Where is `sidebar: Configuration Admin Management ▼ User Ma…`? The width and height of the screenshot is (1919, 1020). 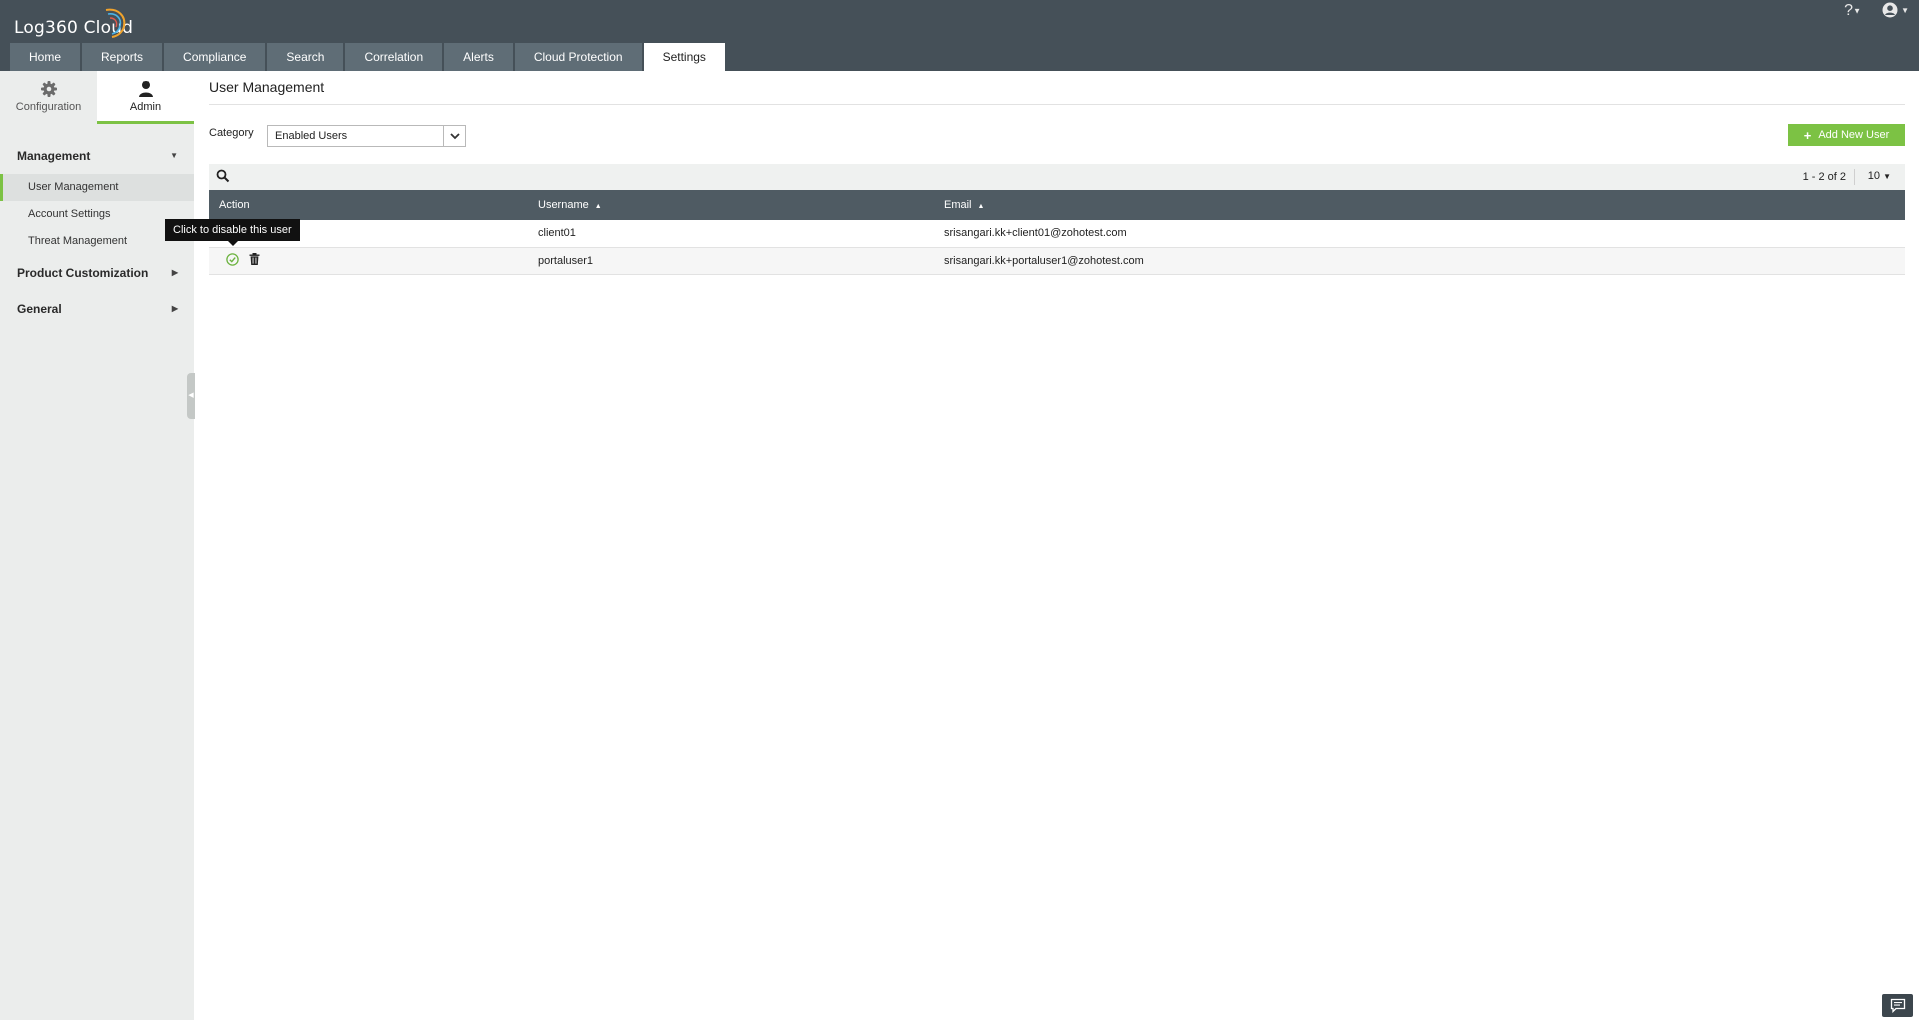 sidebar: Configuration Admin Management ▼ User Ma… is located at coordinates (97, 545).